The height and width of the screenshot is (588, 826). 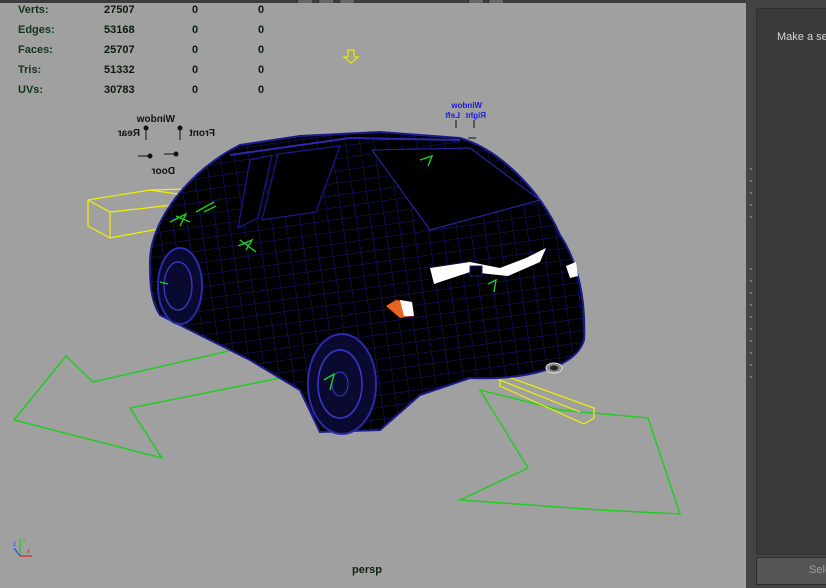 I want to click on hud-value: 53168, so click(x=119, y=30).